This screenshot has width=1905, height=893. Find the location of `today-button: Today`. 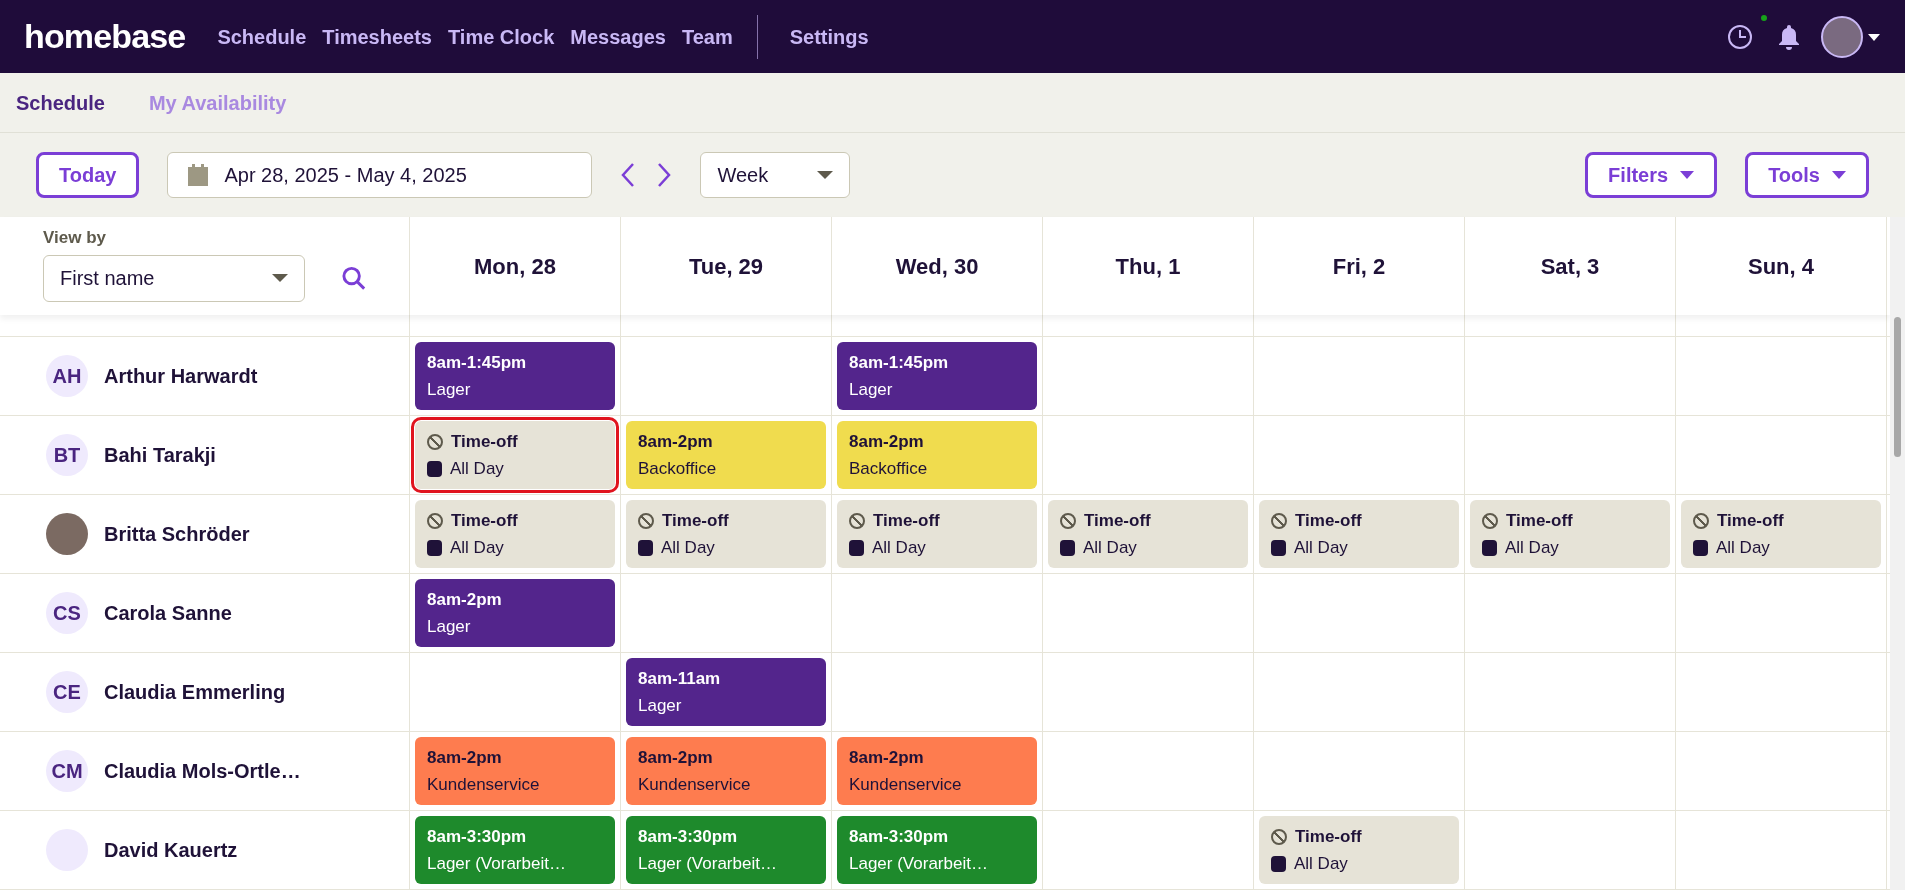

today-button: Today is located at coordinates (88, 175).